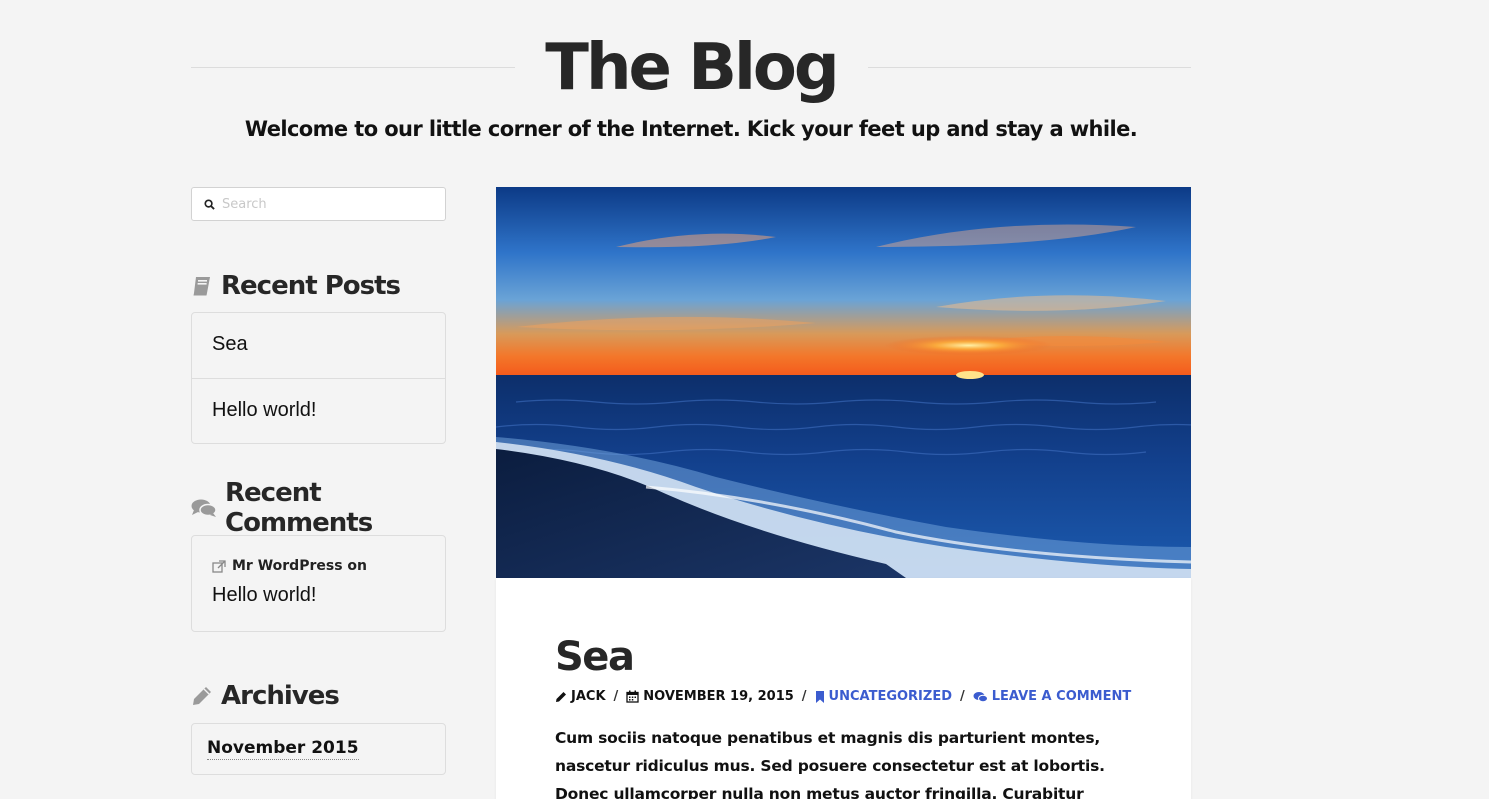 This screenshot has width=1489, height=799. What do you see at coordinates (311, 286) in the screenshot?
I see `recent-posts-title: Recent Posts` at bounding box center [311, 286].